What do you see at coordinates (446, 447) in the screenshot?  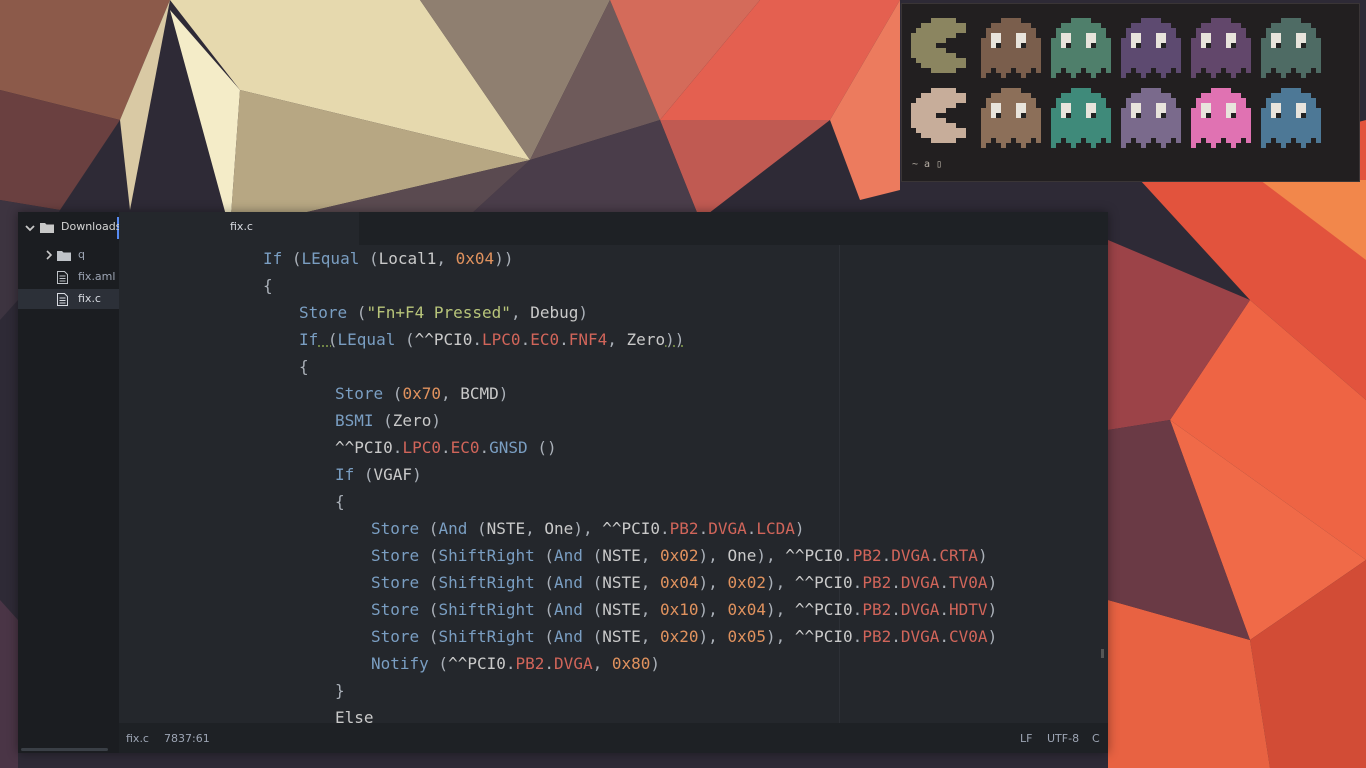 I see `code-line: ^^PCI0.LPC0.EC0.GNSD ()` at bounding box center [446, 447].